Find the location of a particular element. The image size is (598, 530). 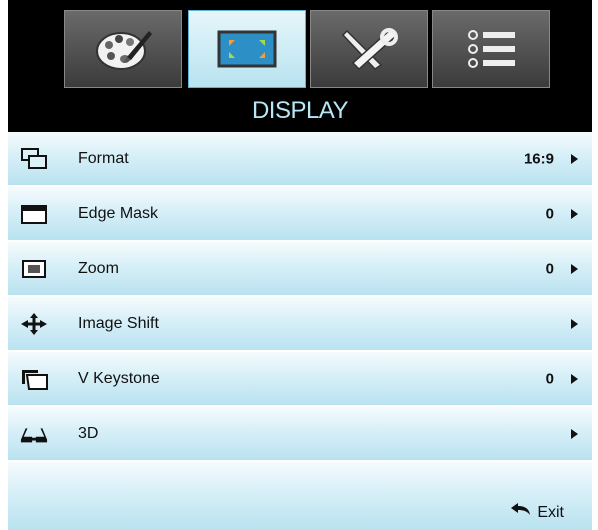

tools-icon is located at coordinates (369, 49).